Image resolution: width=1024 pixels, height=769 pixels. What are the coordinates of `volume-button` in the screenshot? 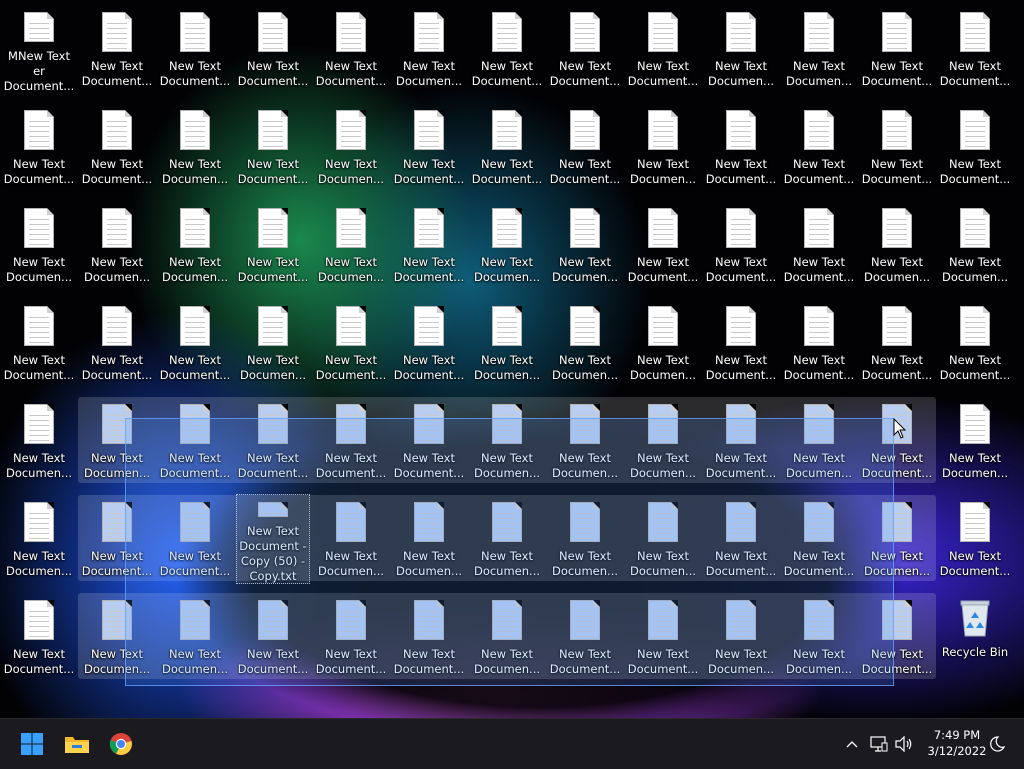 It's located at (904, 744).